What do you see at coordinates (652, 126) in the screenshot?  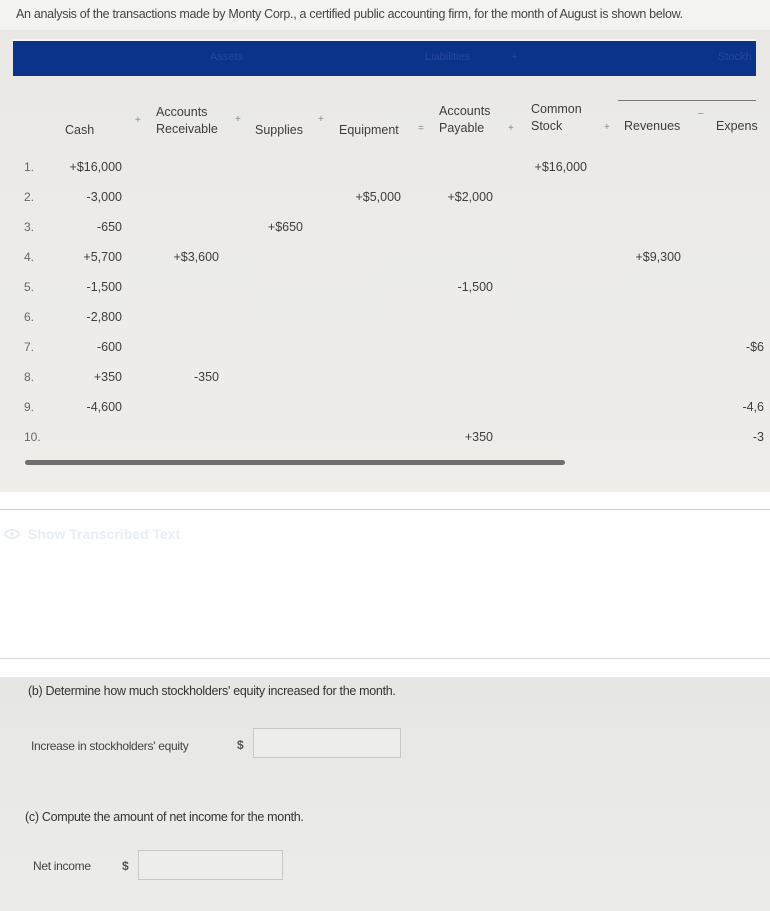 I see `header-revenues: Revenues` at bounding box center [652, 126].